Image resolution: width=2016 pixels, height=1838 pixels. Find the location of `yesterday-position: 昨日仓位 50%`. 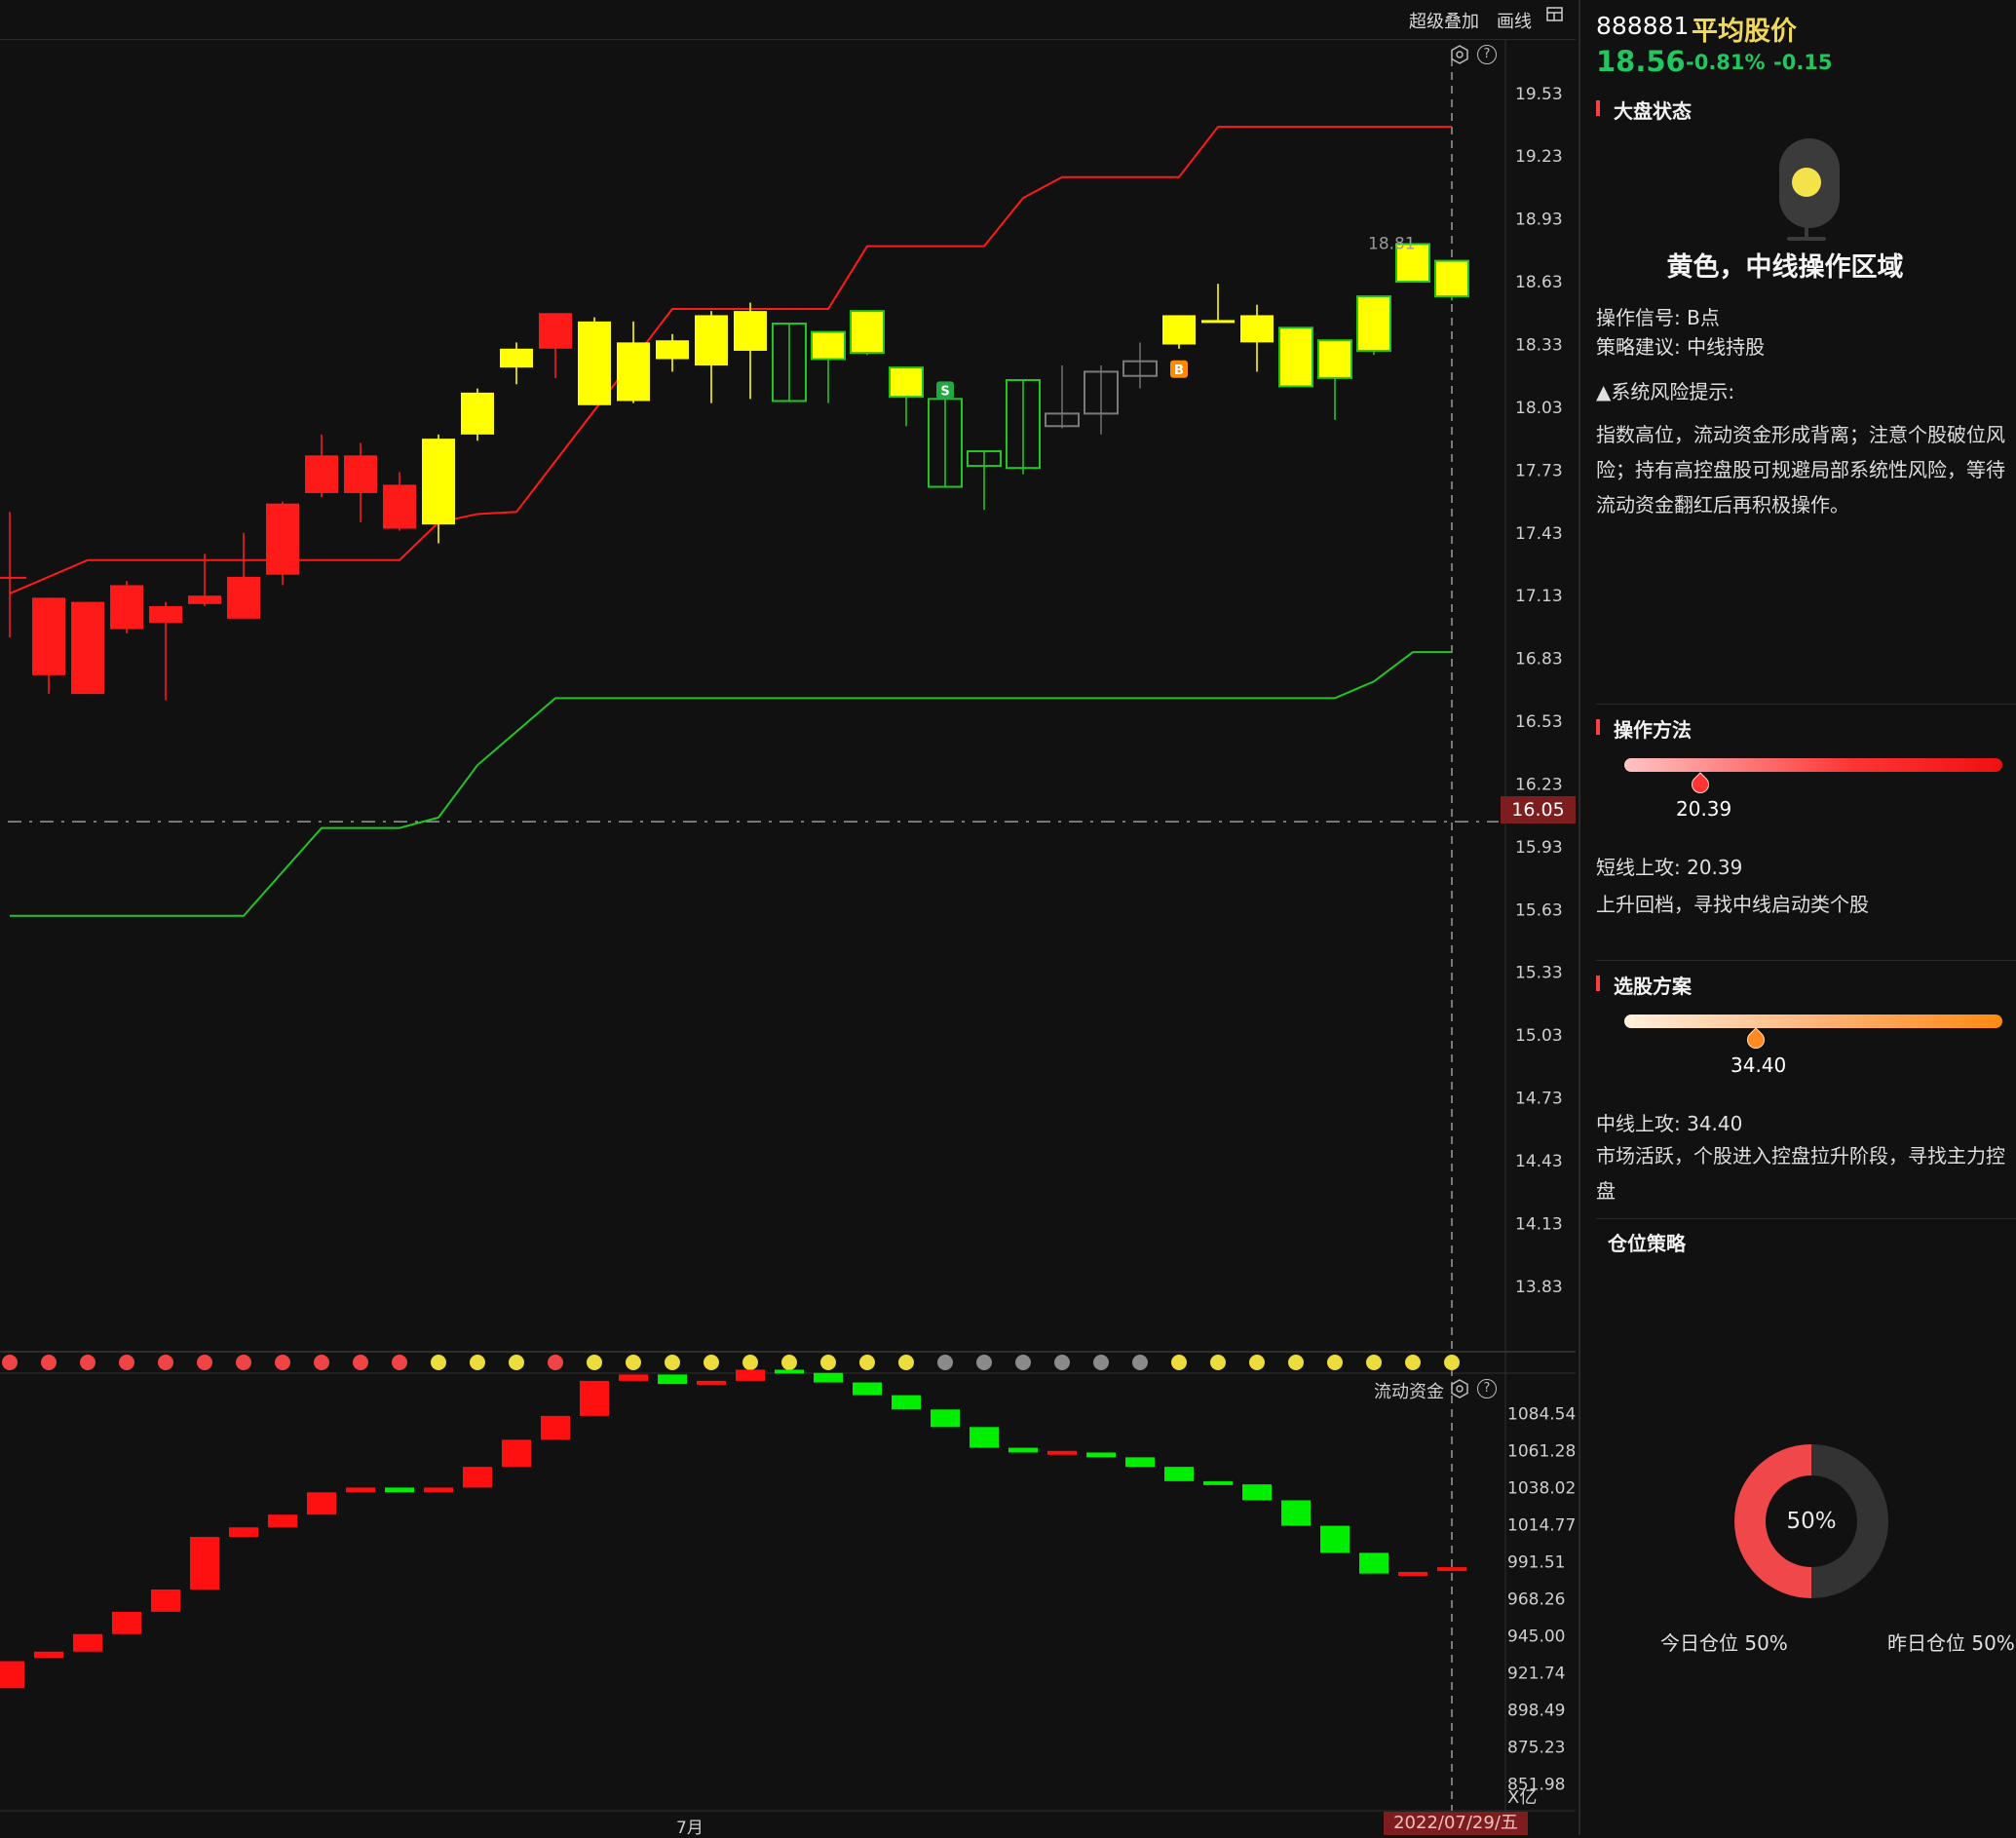

yesterday-position: 昨日仓位 50% is located at coordinates (1951, 1643).